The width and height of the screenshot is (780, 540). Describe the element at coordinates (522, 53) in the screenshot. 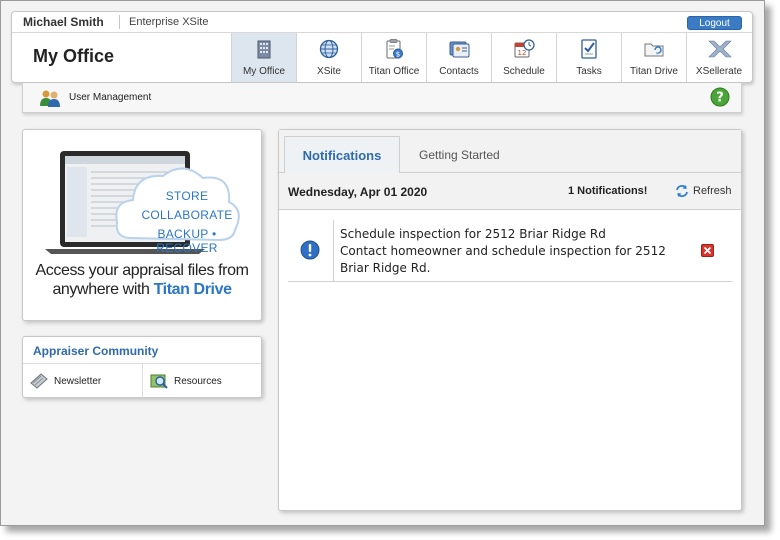

I see `svg-text: 12` at that location.